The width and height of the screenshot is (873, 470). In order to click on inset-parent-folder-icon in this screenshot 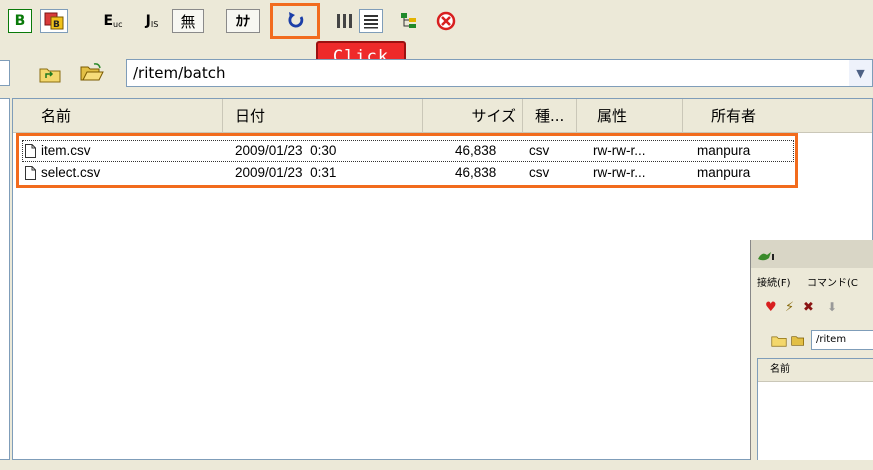, I will do `click(779, 341)`.